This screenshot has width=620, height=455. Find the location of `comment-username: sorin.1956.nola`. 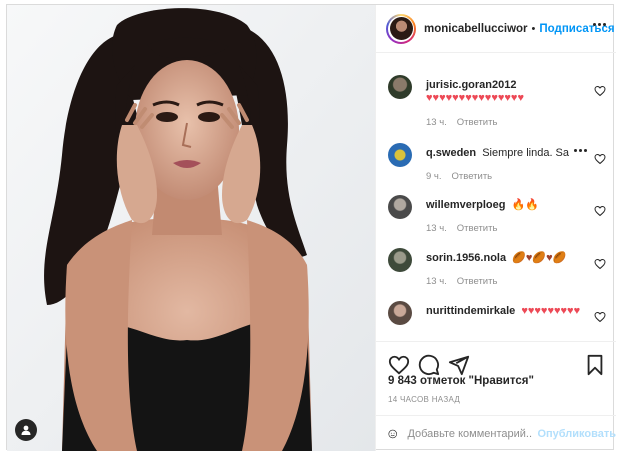

comment-username: sorin.1956.nola is located at coordinates (466, 258).